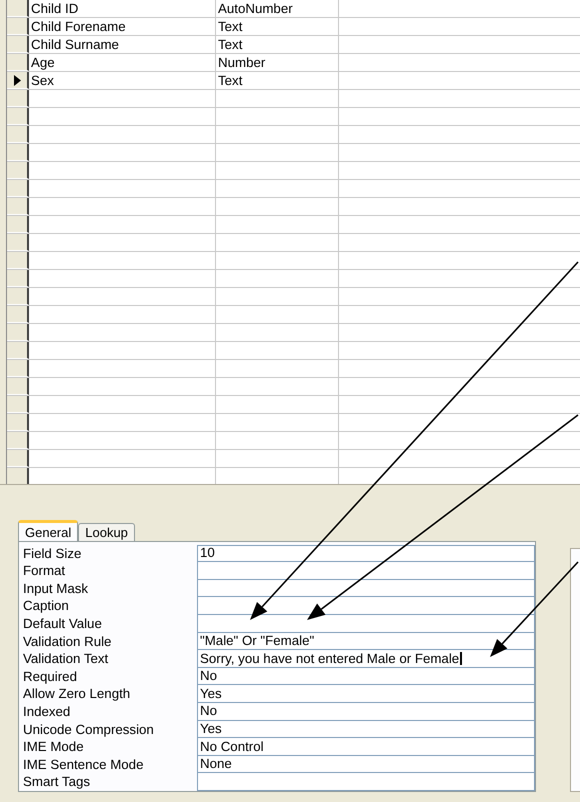  I want to click on property-field: 10, so click(366, 553).